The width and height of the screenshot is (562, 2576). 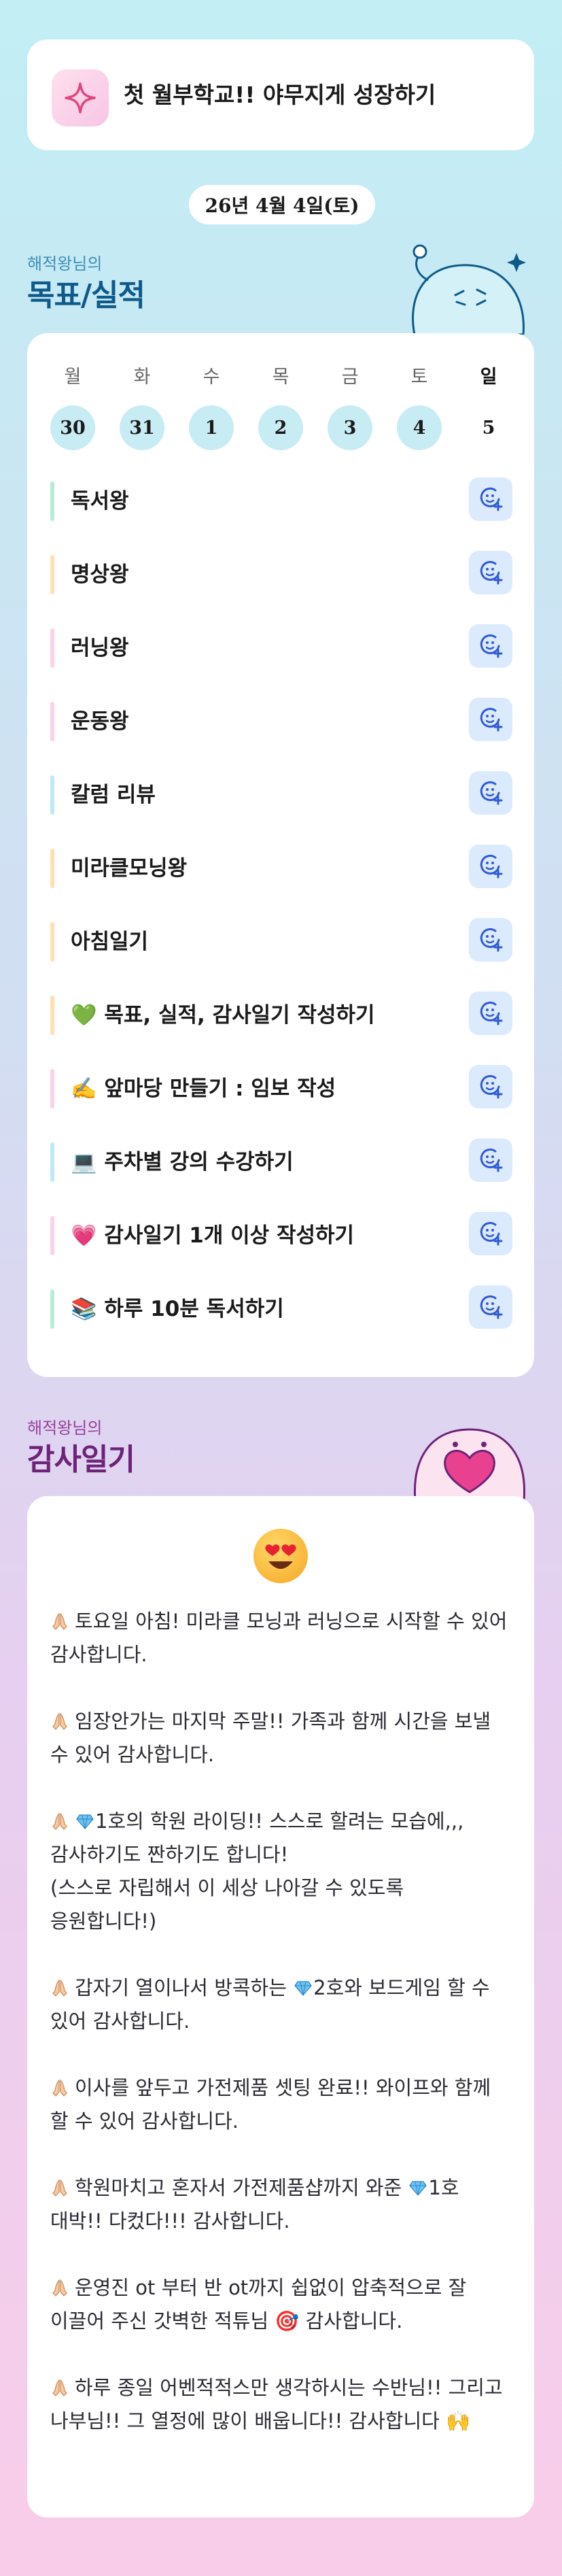 I want to click on weekday-label: 일, so click(x=489, y=377).